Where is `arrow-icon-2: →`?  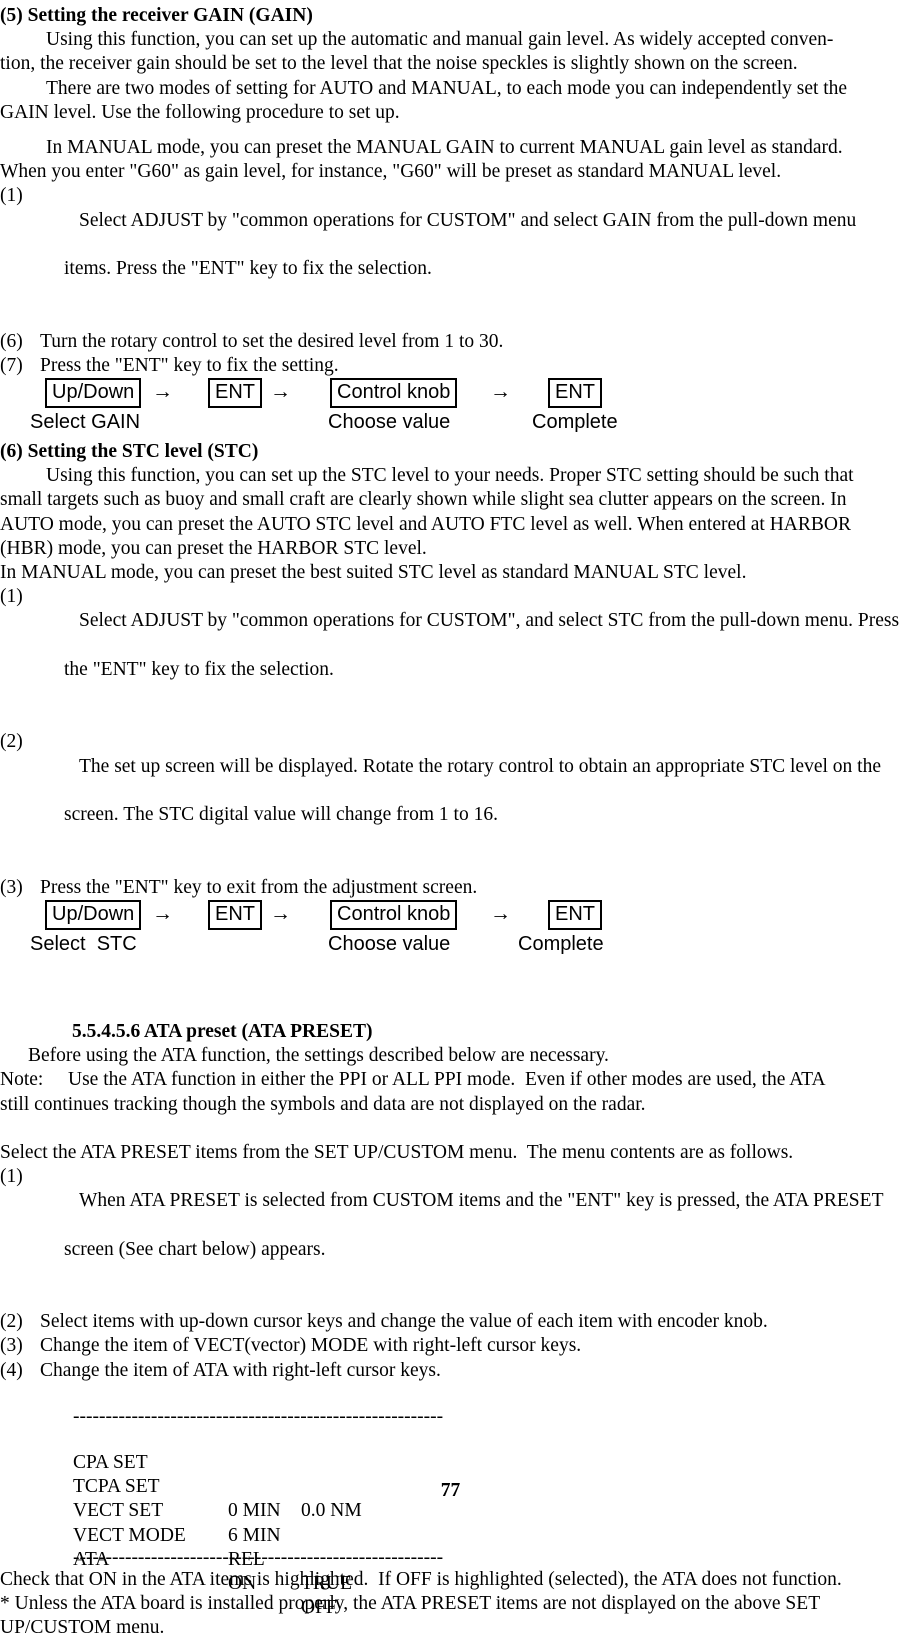
arrow-icon-2: → is located at coordinates (280, 391).